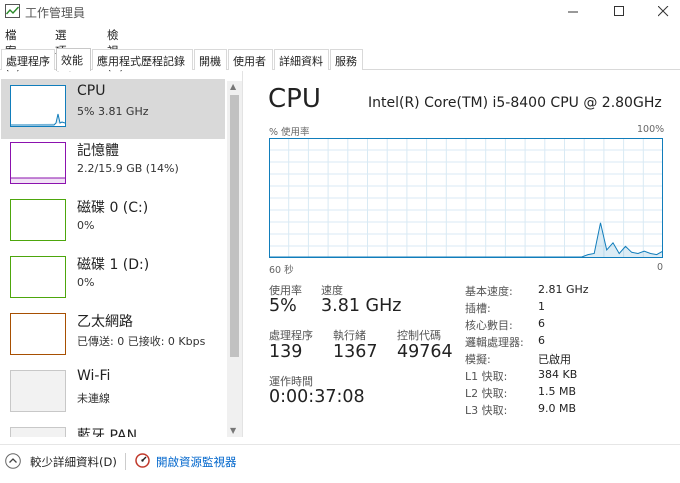 This screenshot has height=483, width=680. What do you see at coordinates (28, 59) in the screenshot?
I see `tab-processes: 處理程序` at bounding box center [28, 59].